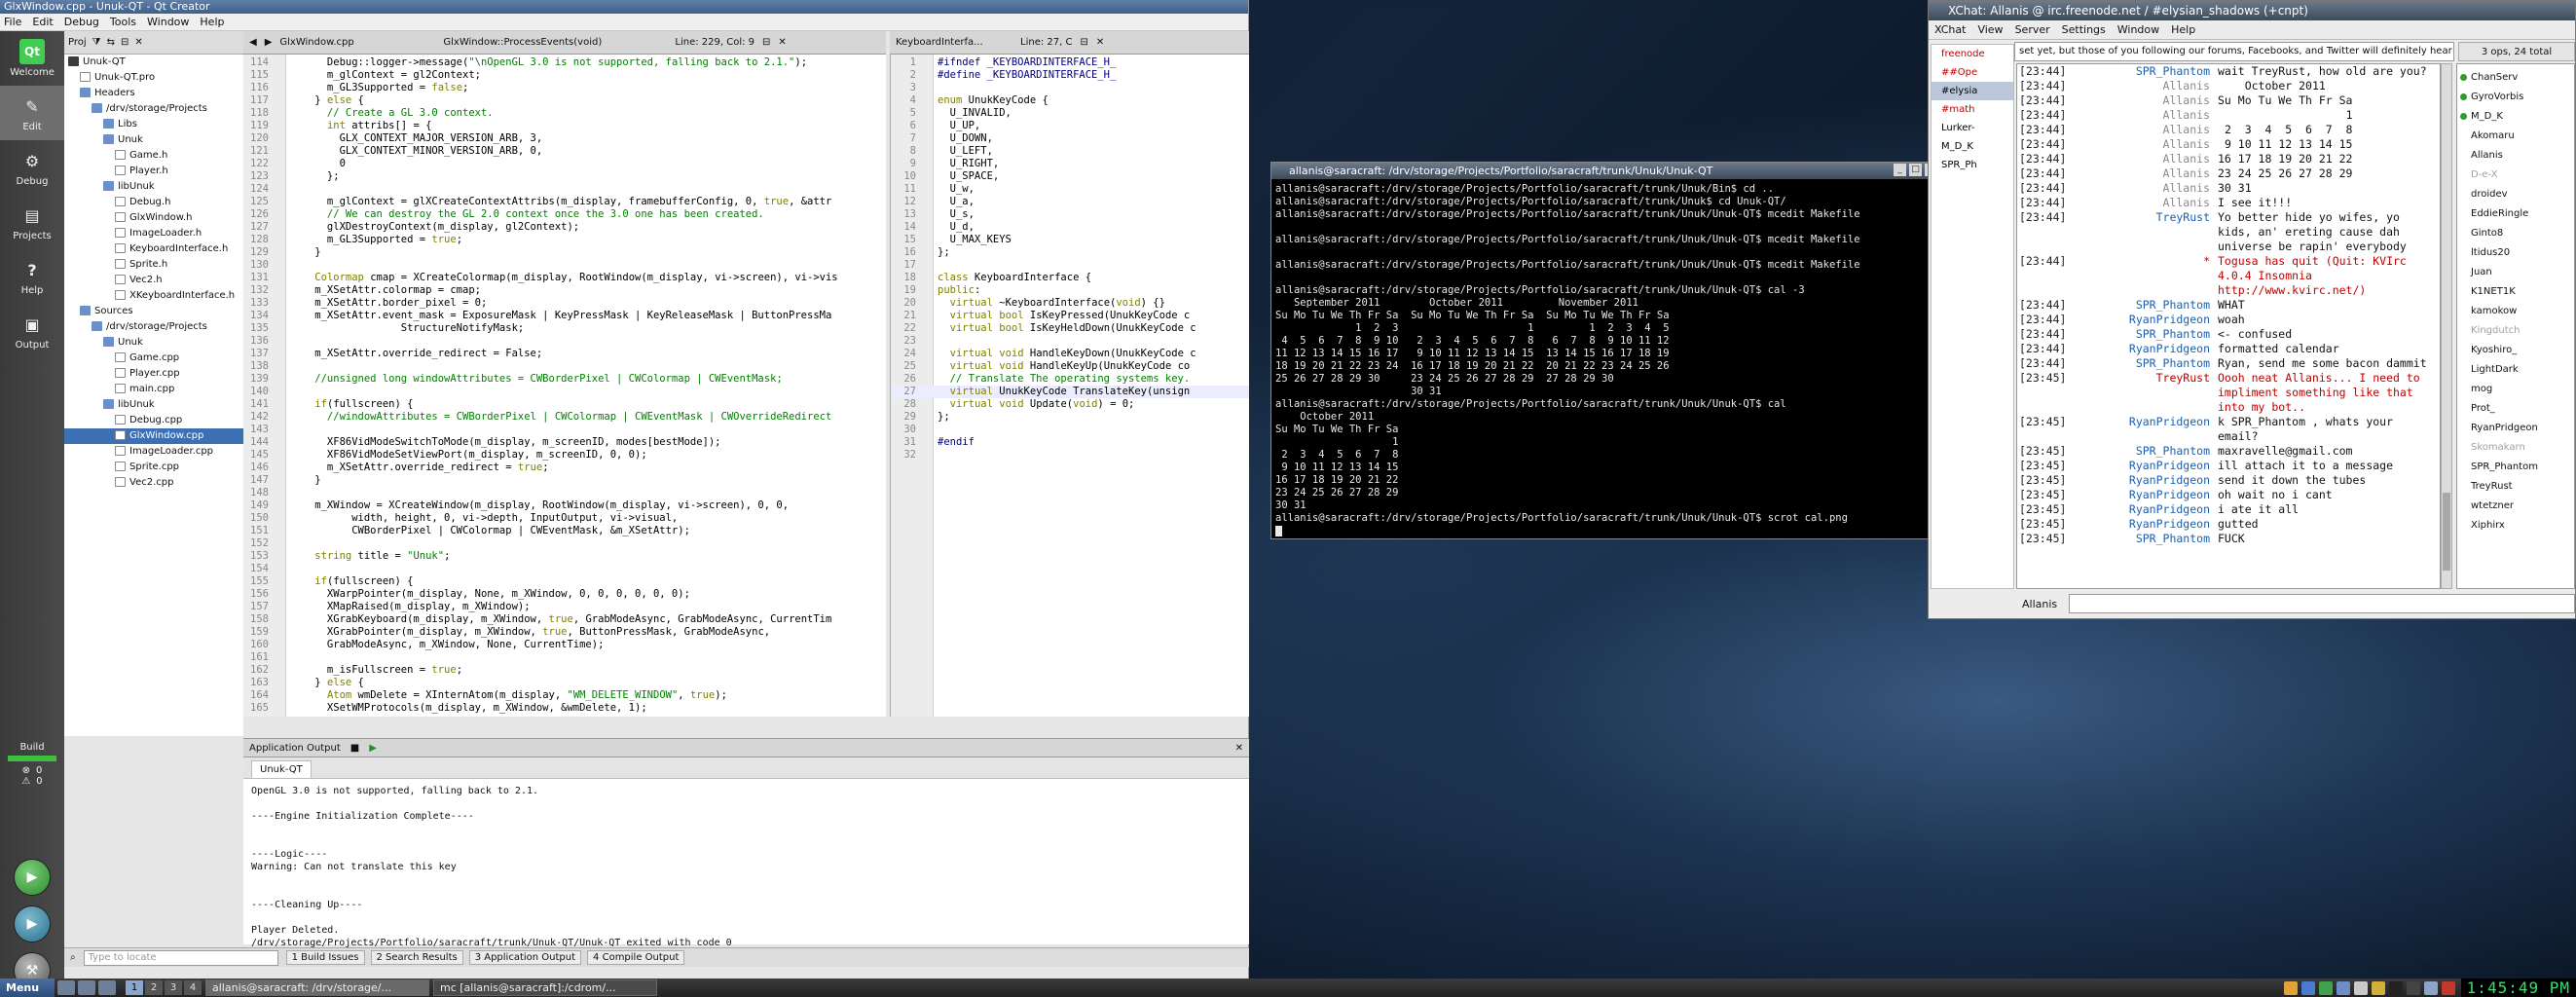 The width and height of the screenshot is (2576, 997). Describe the element at coordinates (153, 202) in the screenshot. I see `tree-item: Debug.h` at that location.